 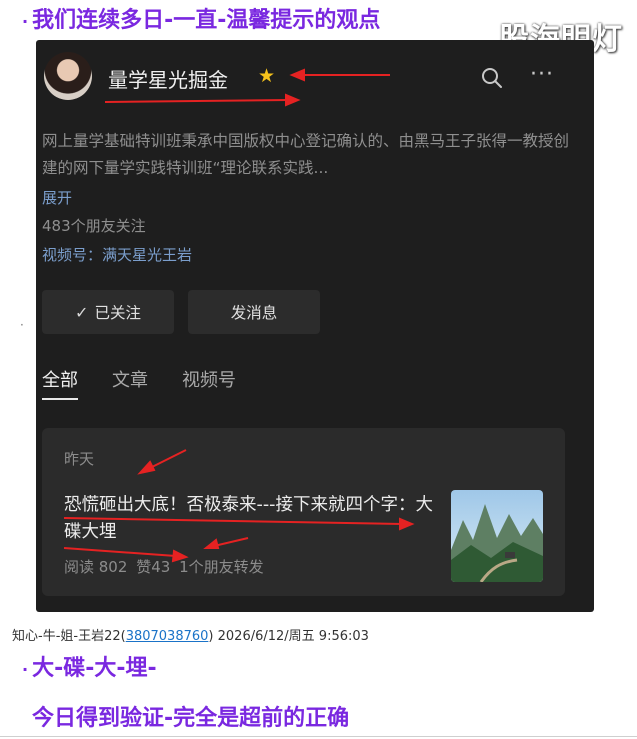 I want to click on star-icon: ★, so click(x=267, y=76).